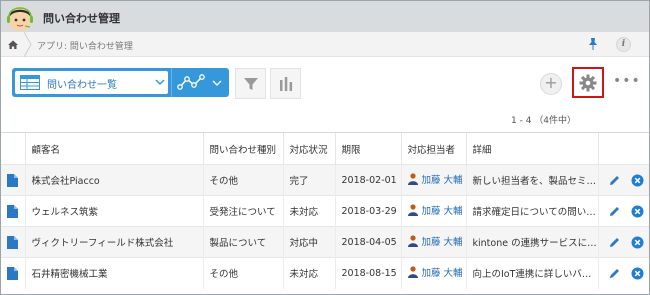  What do you see at coordinates (113, 148) in the screenshot?
I see `column-header: 顧客名` at bounding box center [113, 148].